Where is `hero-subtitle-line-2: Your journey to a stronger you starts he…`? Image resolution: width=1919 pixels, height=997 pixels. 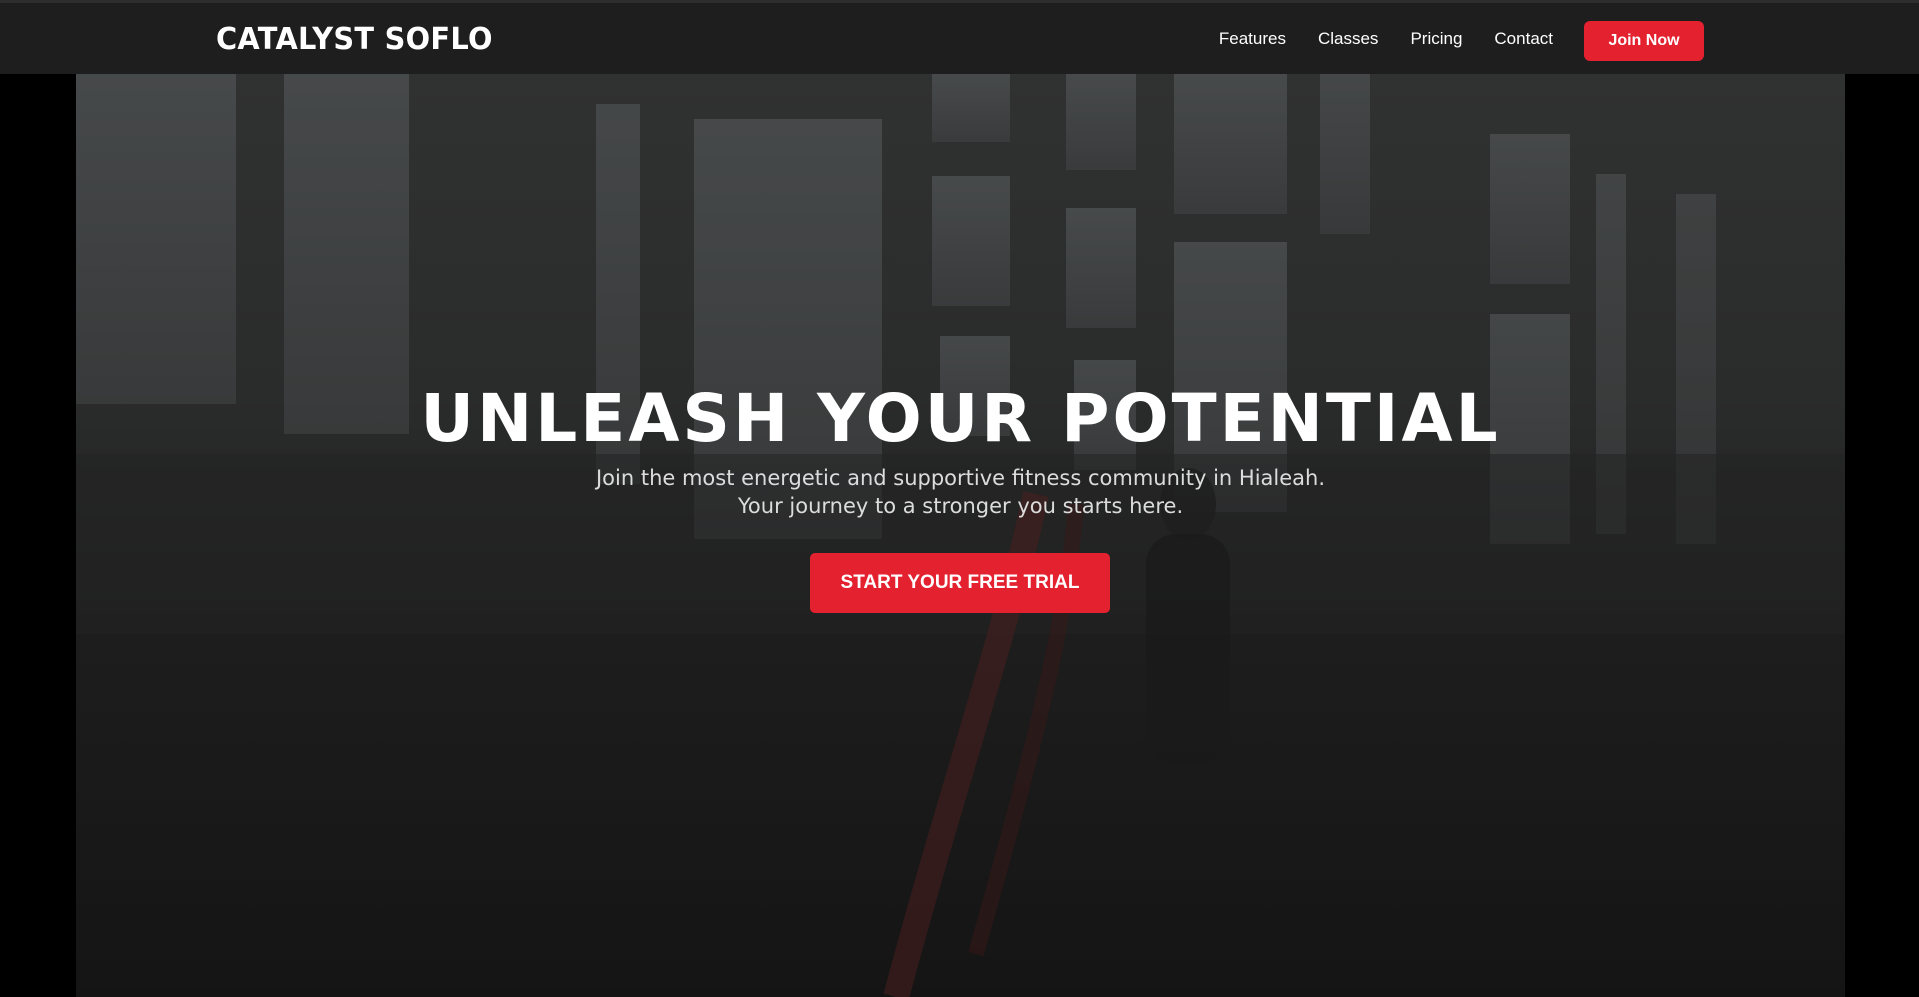 hero-subtitle-line-2: Your journey to a stronger you starts he… is located at coordinates (960, 506).